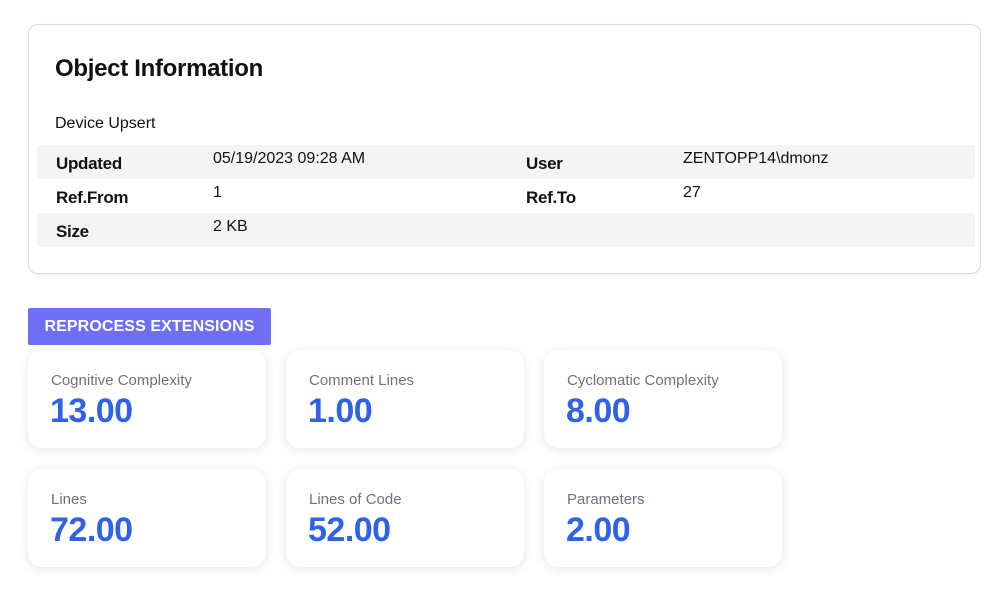 The height and width of the screenshot is (600, 1006). What do you see at coordinates (147, 399) in the screenshot?
I see `metric-card-cognitive-complexity: Cognitive Complexity 13.00` at bounding box center [147, 399].